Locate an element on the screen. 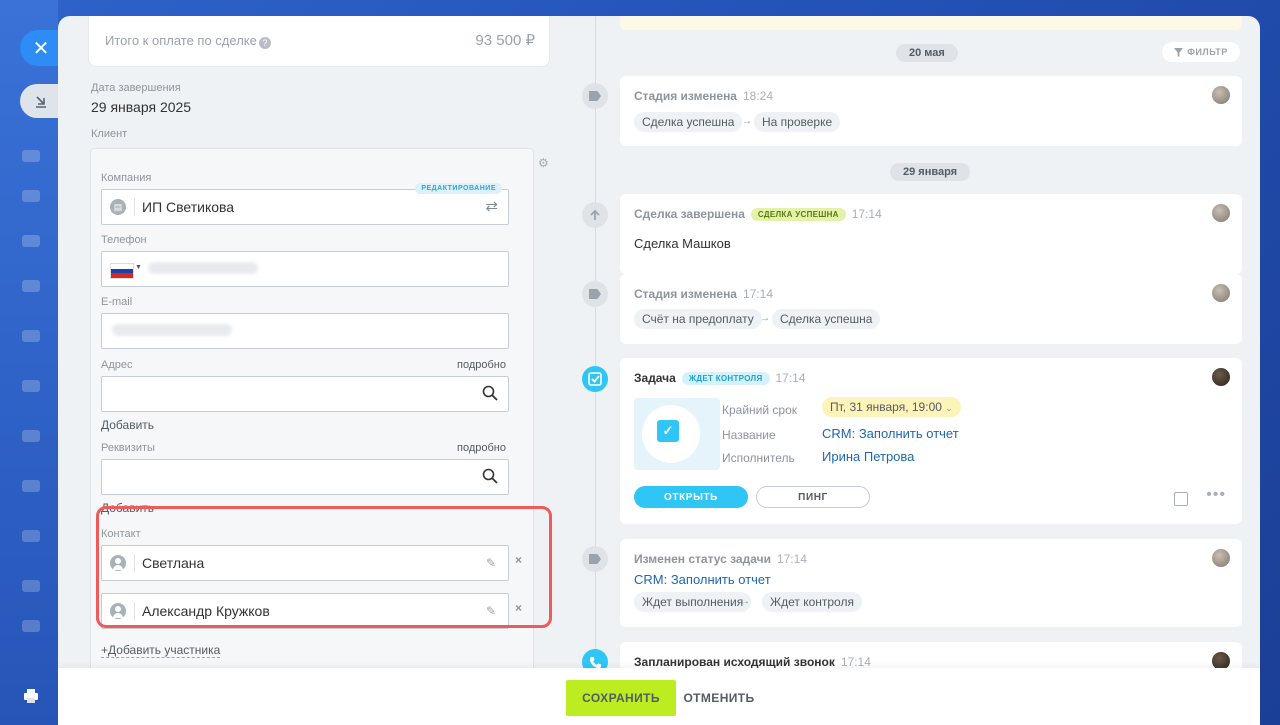  gear-icon: ⚙ is located at coordinates (544, 163).